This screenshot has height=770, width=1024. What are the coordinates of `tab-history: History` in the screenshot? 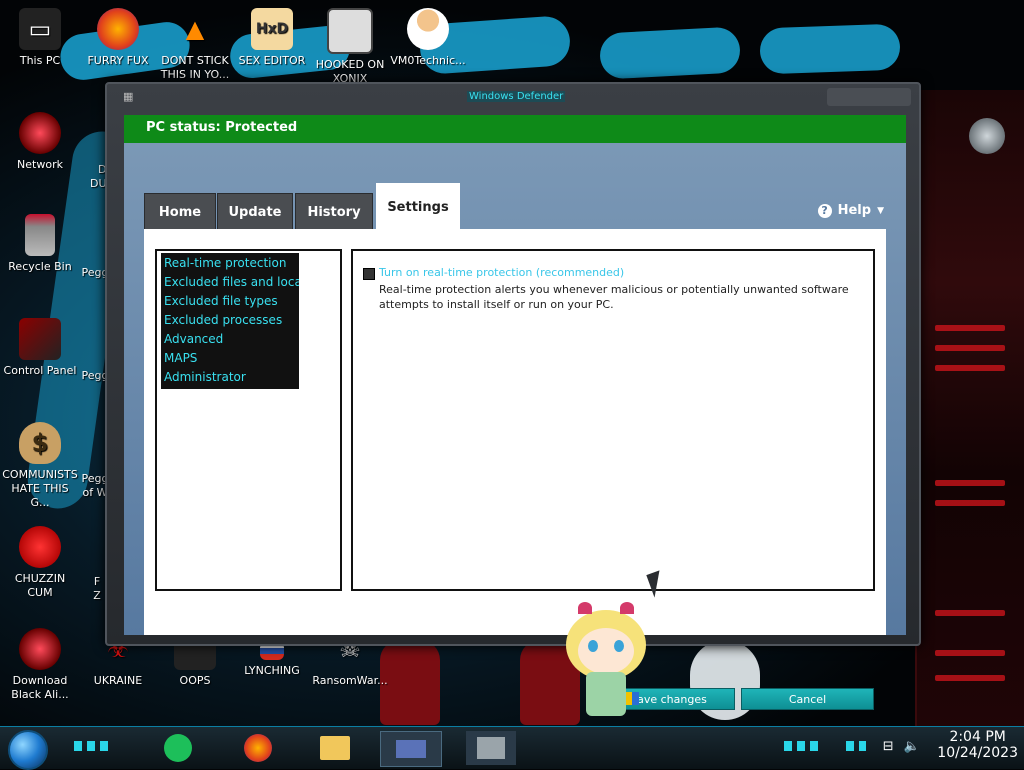 It's located at (334, 212).